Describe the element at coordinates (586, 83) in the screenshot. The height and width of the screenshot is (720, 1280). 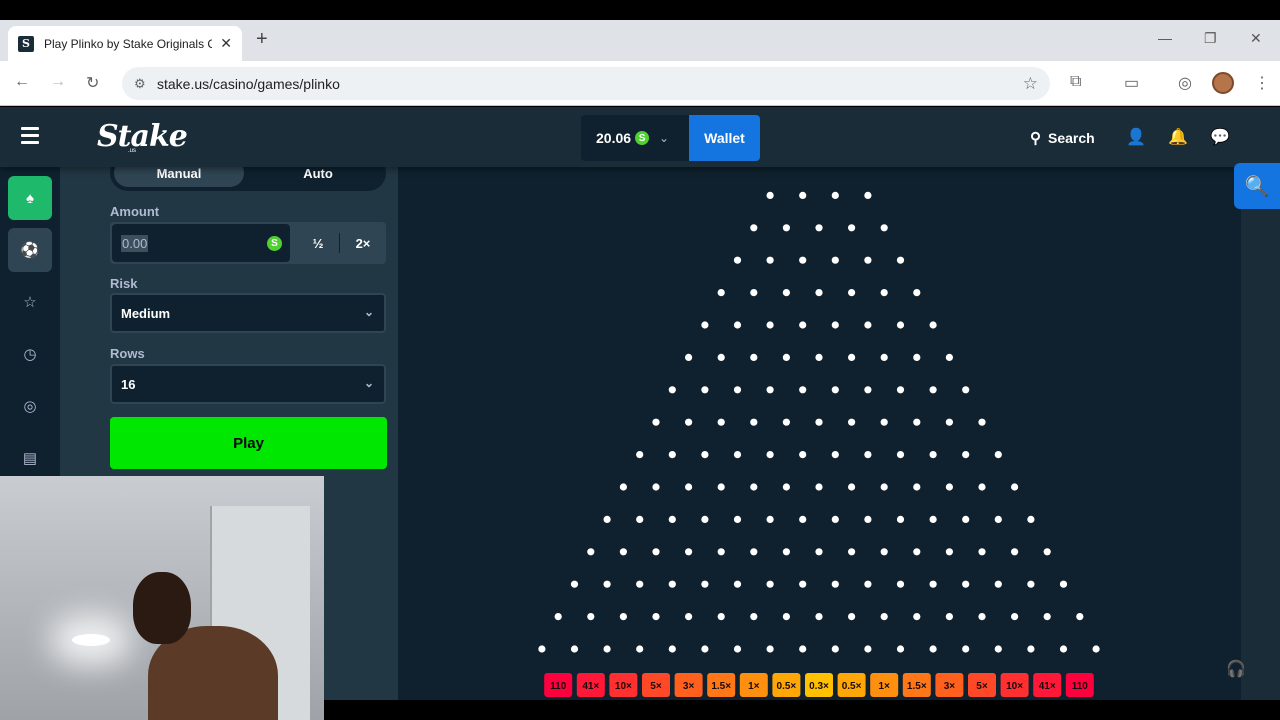
I see `address-bar: ⚙ stake.us/casino/games/plinko ☆` at that location.